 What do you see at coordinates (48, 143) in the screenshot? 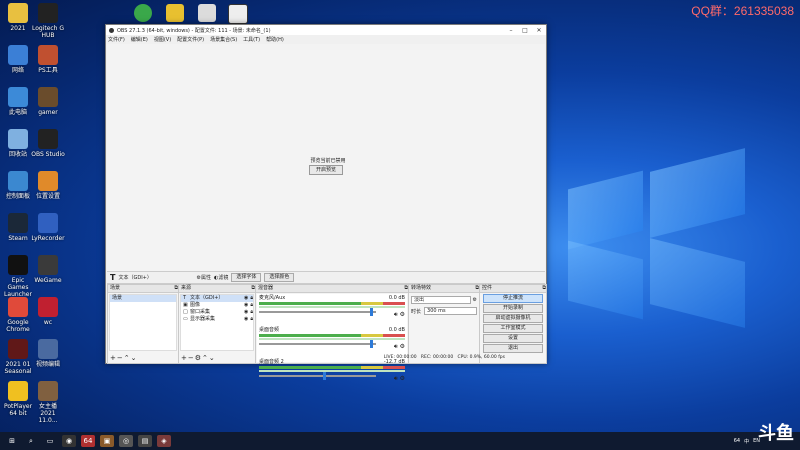
I see `desktop-icon: OBS Studio` at bounding box center [48, 143].